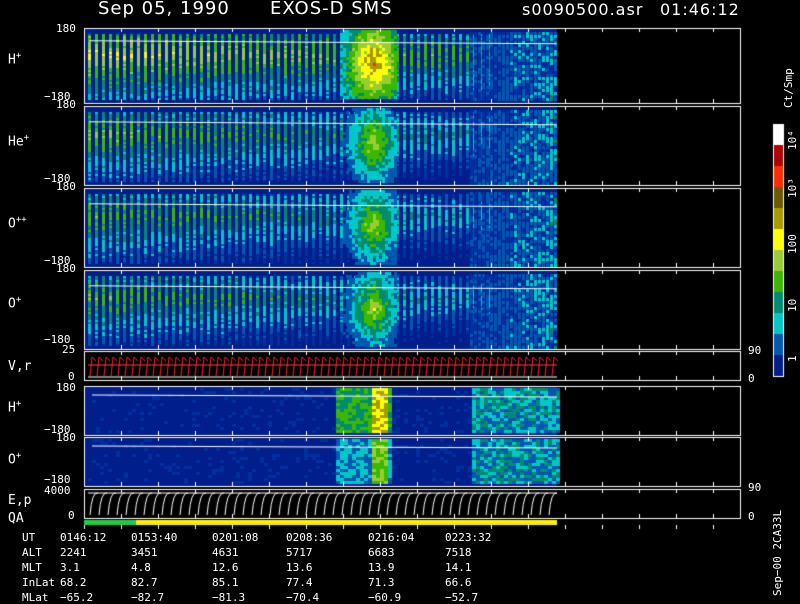 The height and width of the screenshot is (604, 800). Describe the element at coordinates (792, 358) in the screenshot. I see `colorbar-tick: 1` at that location.